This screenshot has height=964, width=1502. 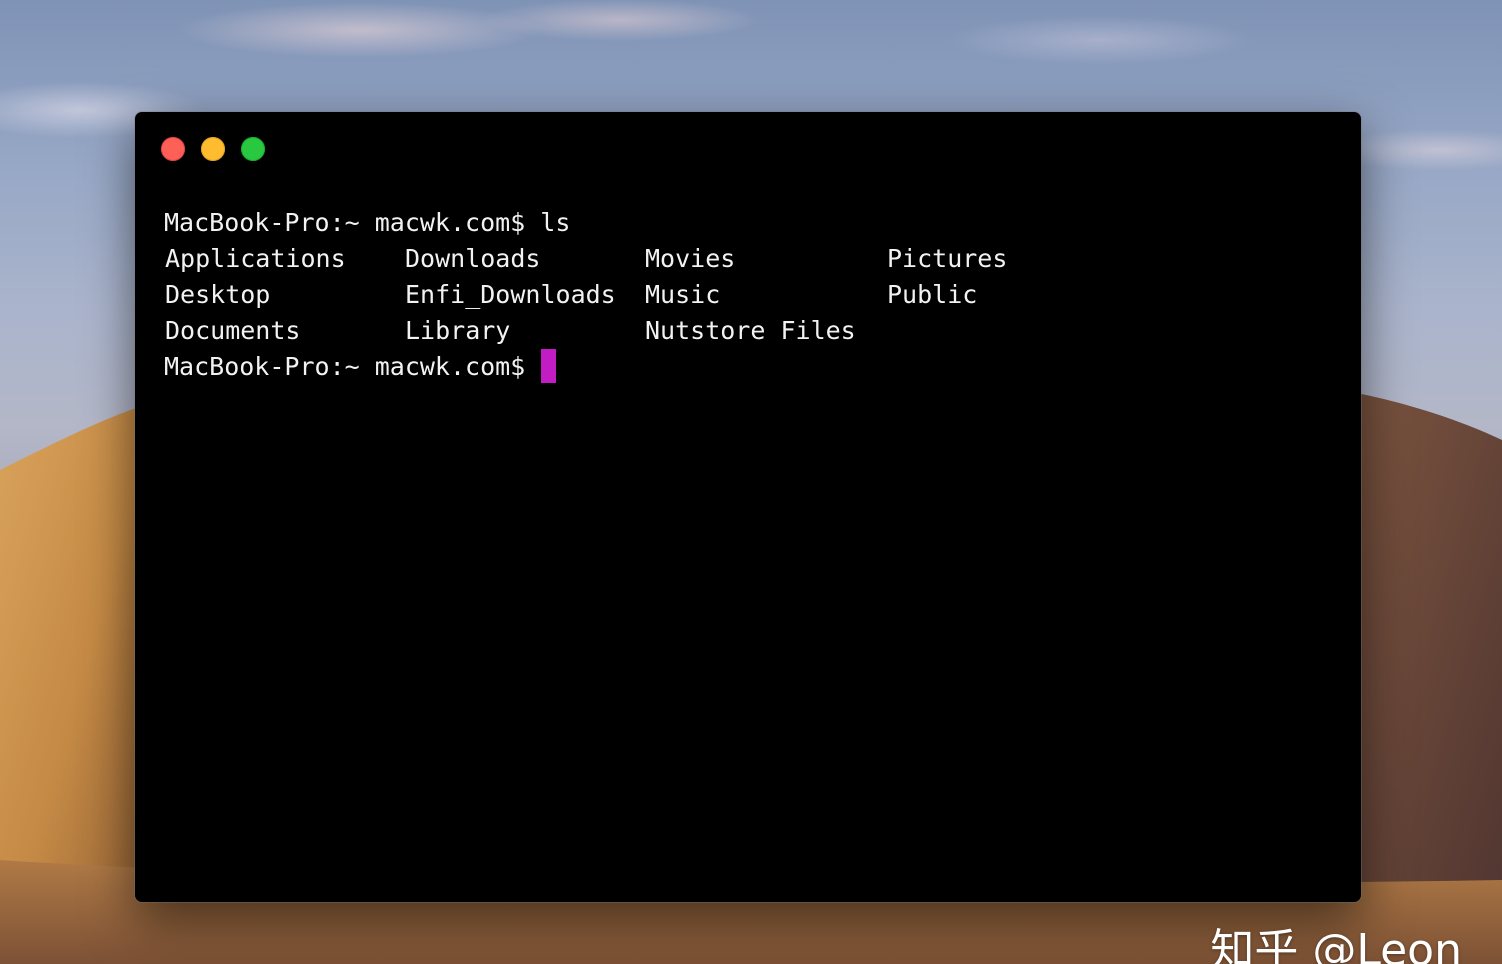 I want to click on list-item: Movies, so click(x=690, y=258).